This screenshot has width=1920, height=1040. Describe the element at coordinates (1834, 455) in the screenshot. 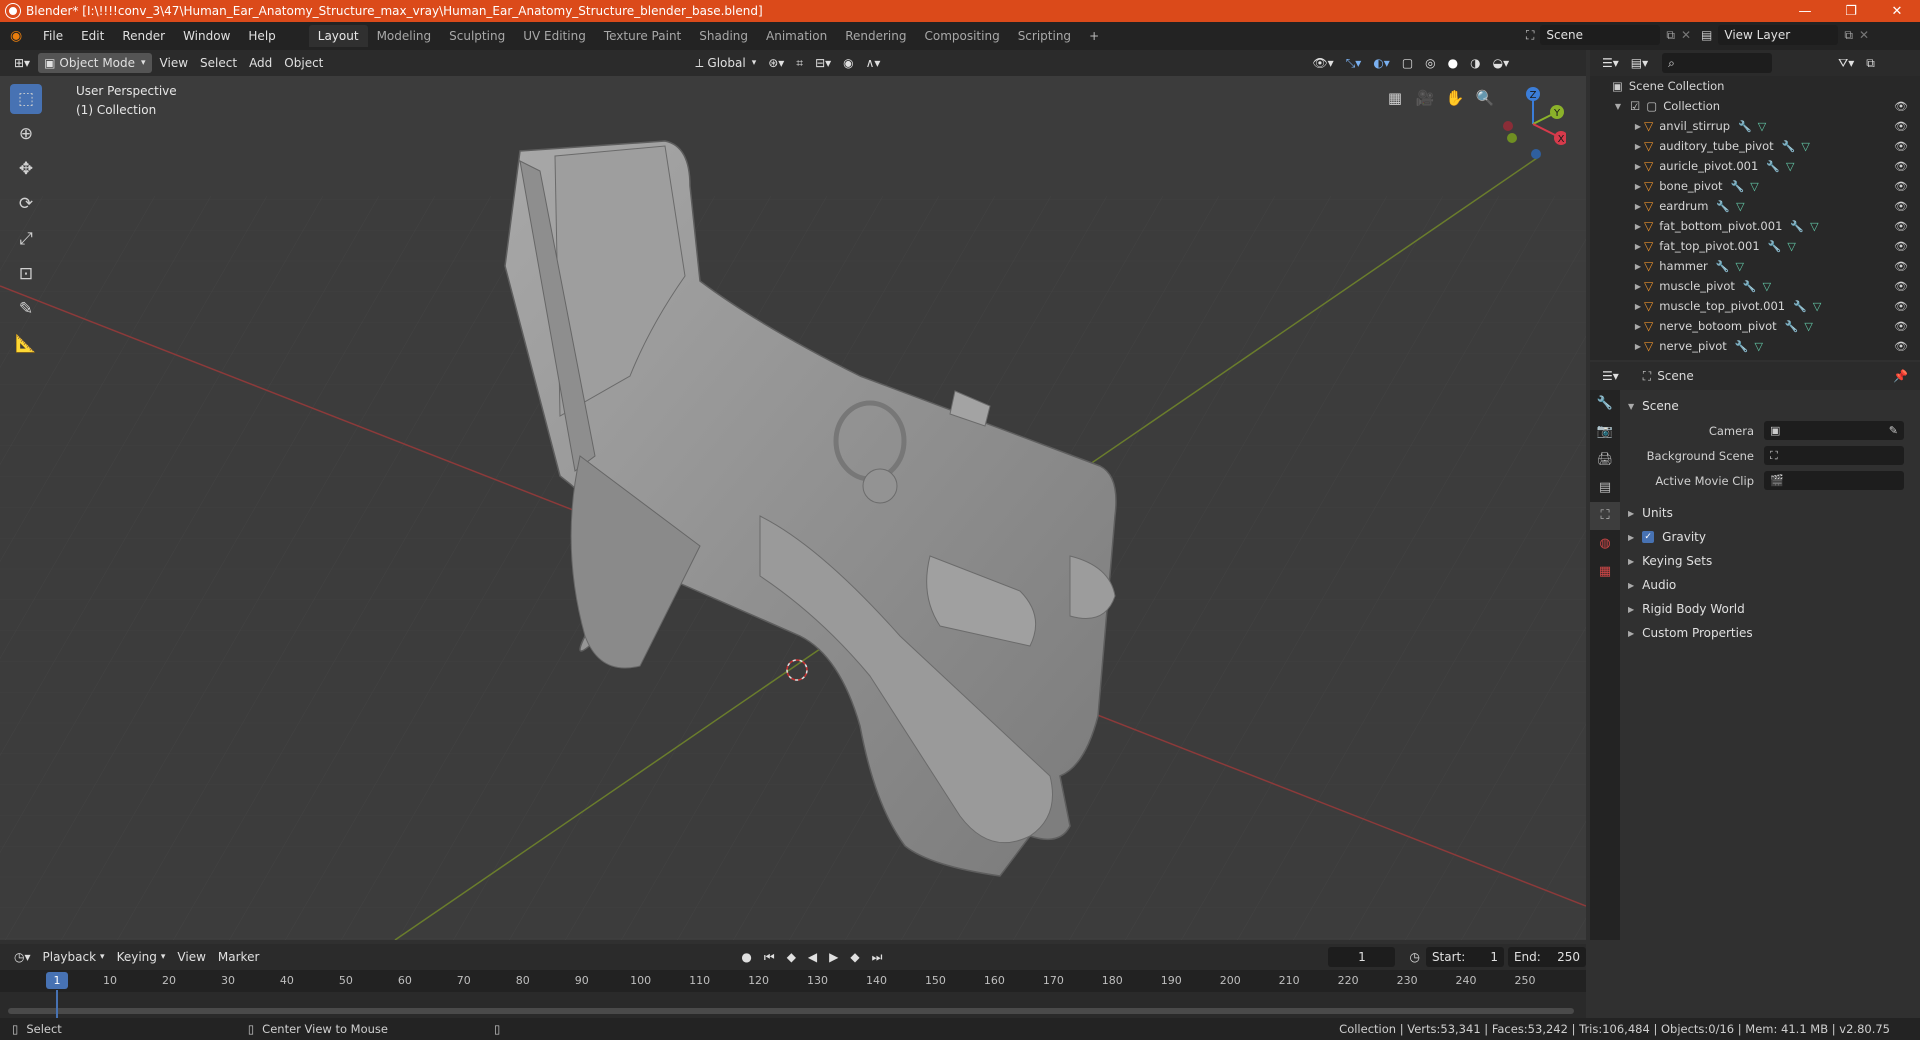

I see `background-scene-field: ⛶` at that location.